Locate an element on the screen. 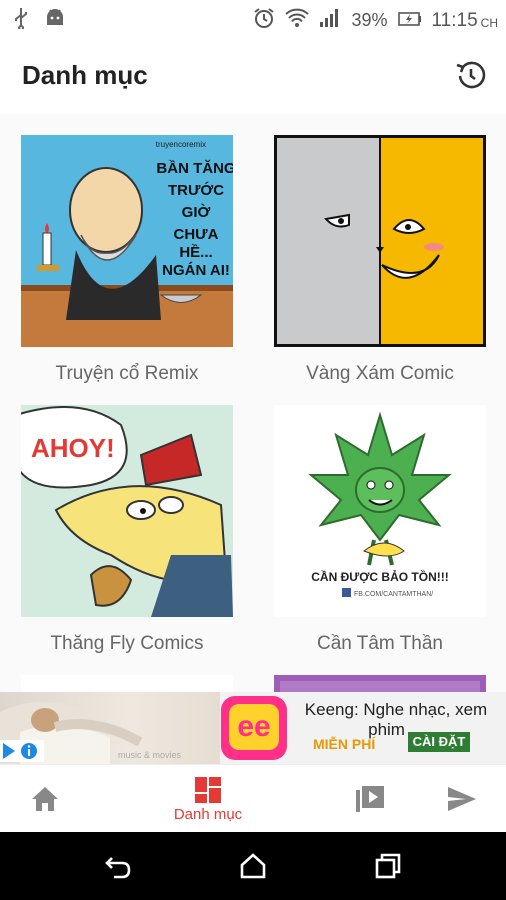 The height and width of the screenshot is (900, 506). history-icon is located at coordinates (471, 75).